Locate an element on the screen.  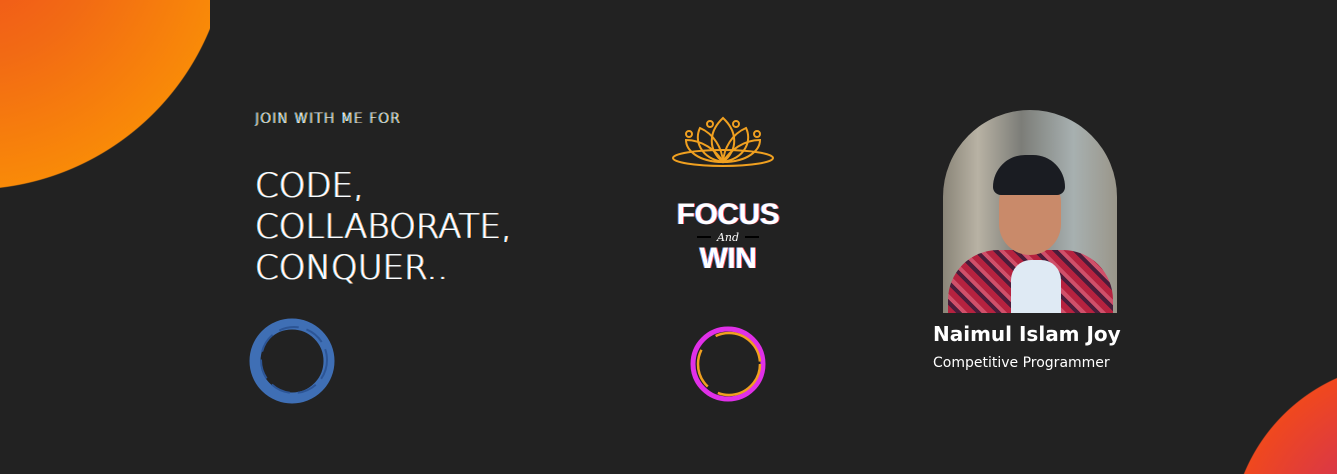
decorative-red-circle is located at coordinates (1281, 414).